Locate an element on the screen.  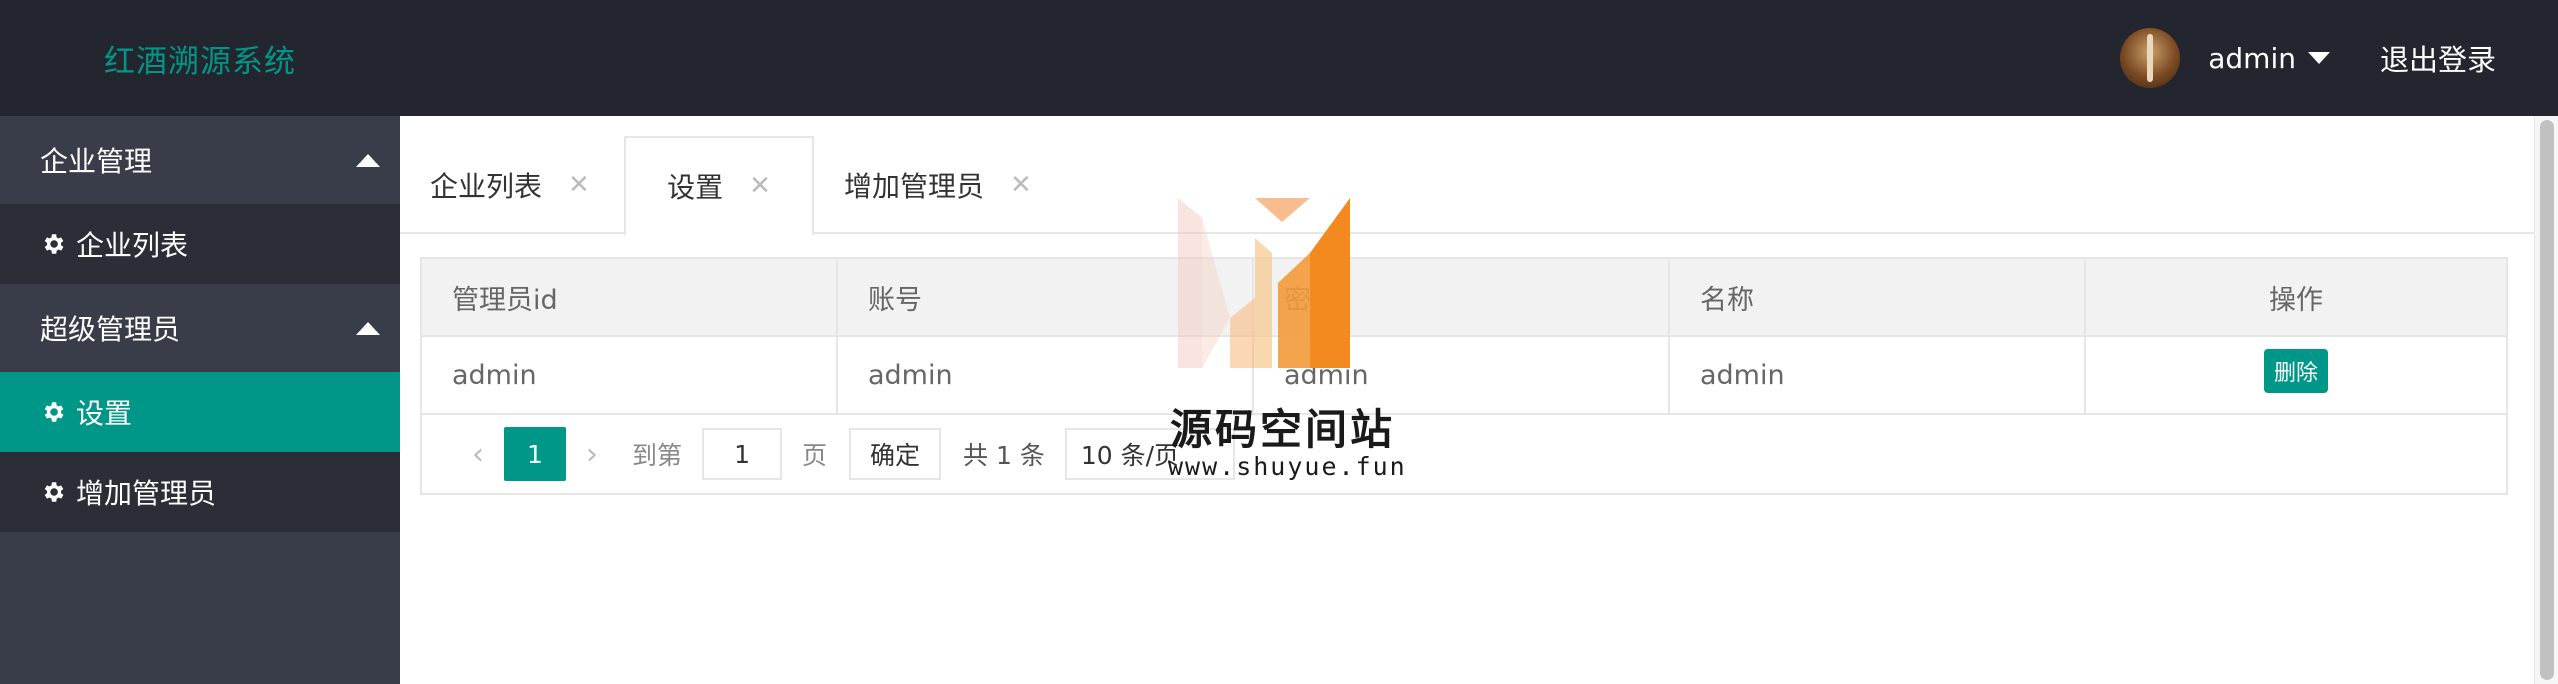
cell-actions: 删除 is located at coordinates (2296, 375).